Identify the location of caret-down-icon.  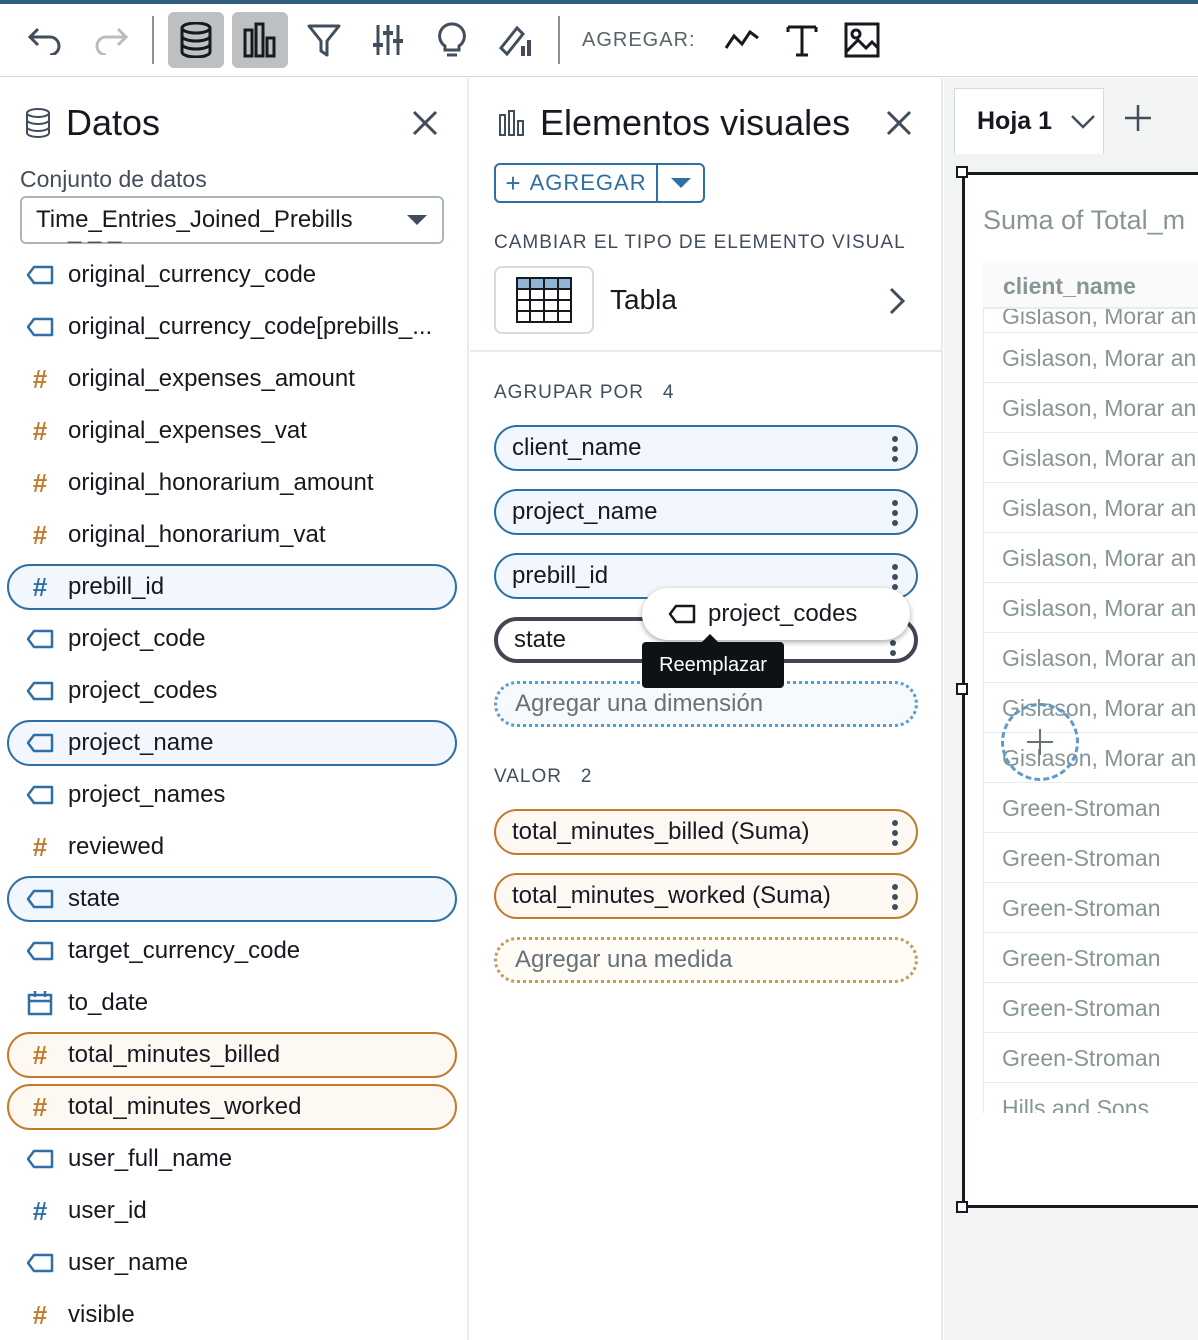
(417, 220).